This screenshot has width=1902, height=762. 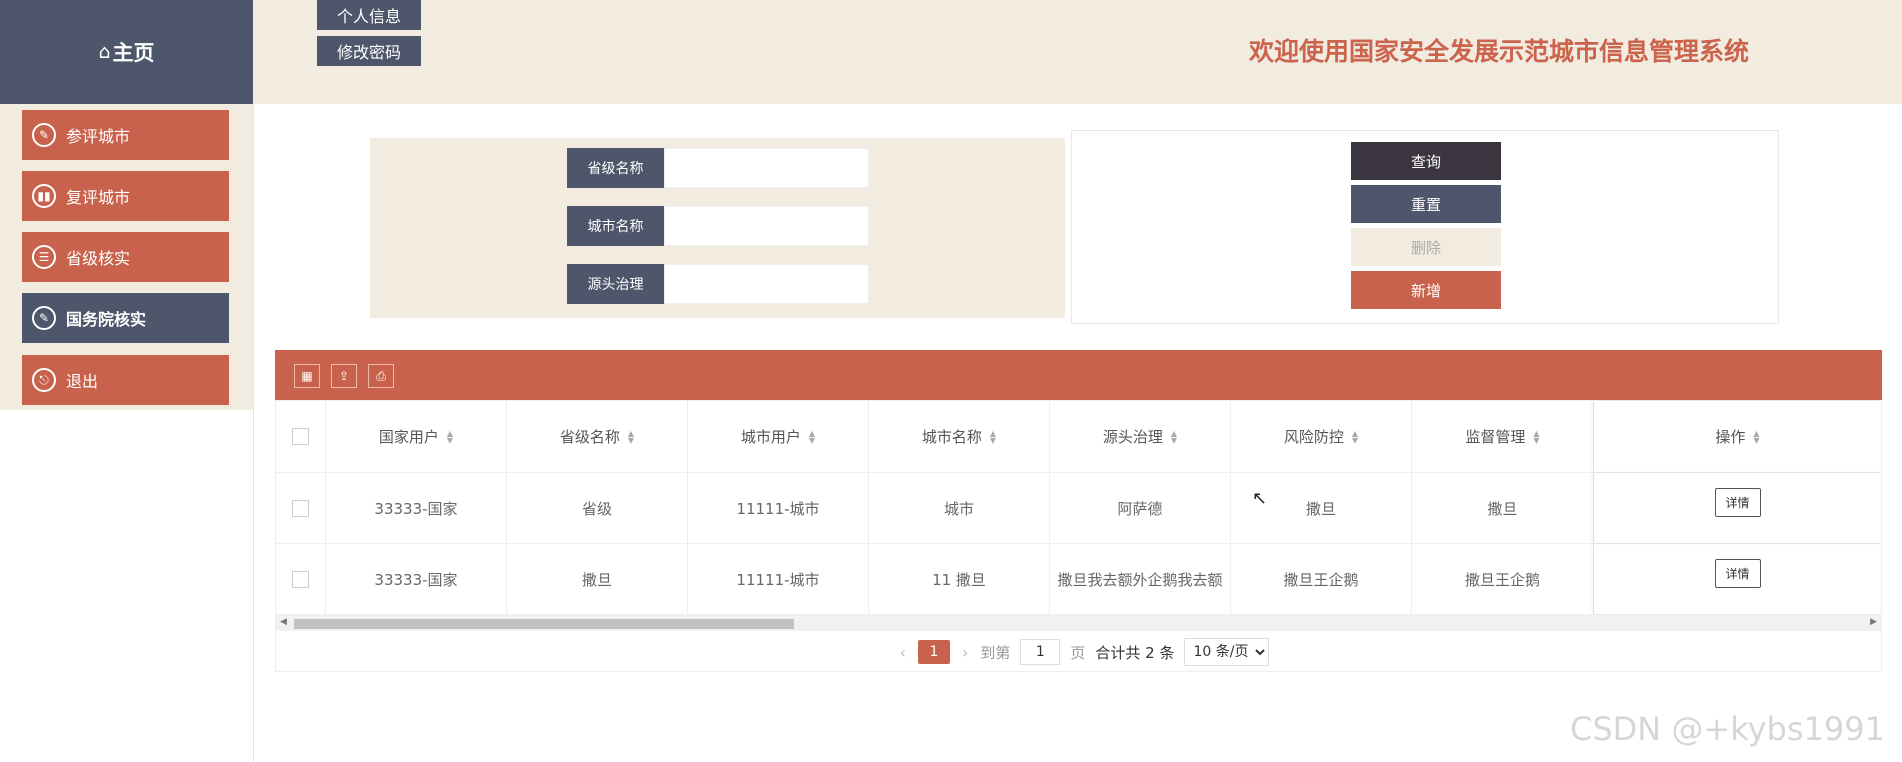 I want to click on column-header-label: 国家用户, so click(x=408, y=437).